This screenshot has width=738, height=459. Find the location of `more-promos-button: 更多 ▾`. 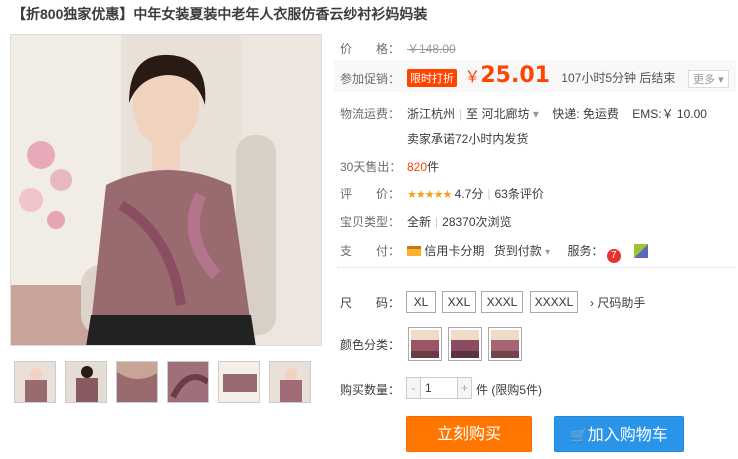

more-promos-button: 更多 ▾ is located at coordinates (708, 79).